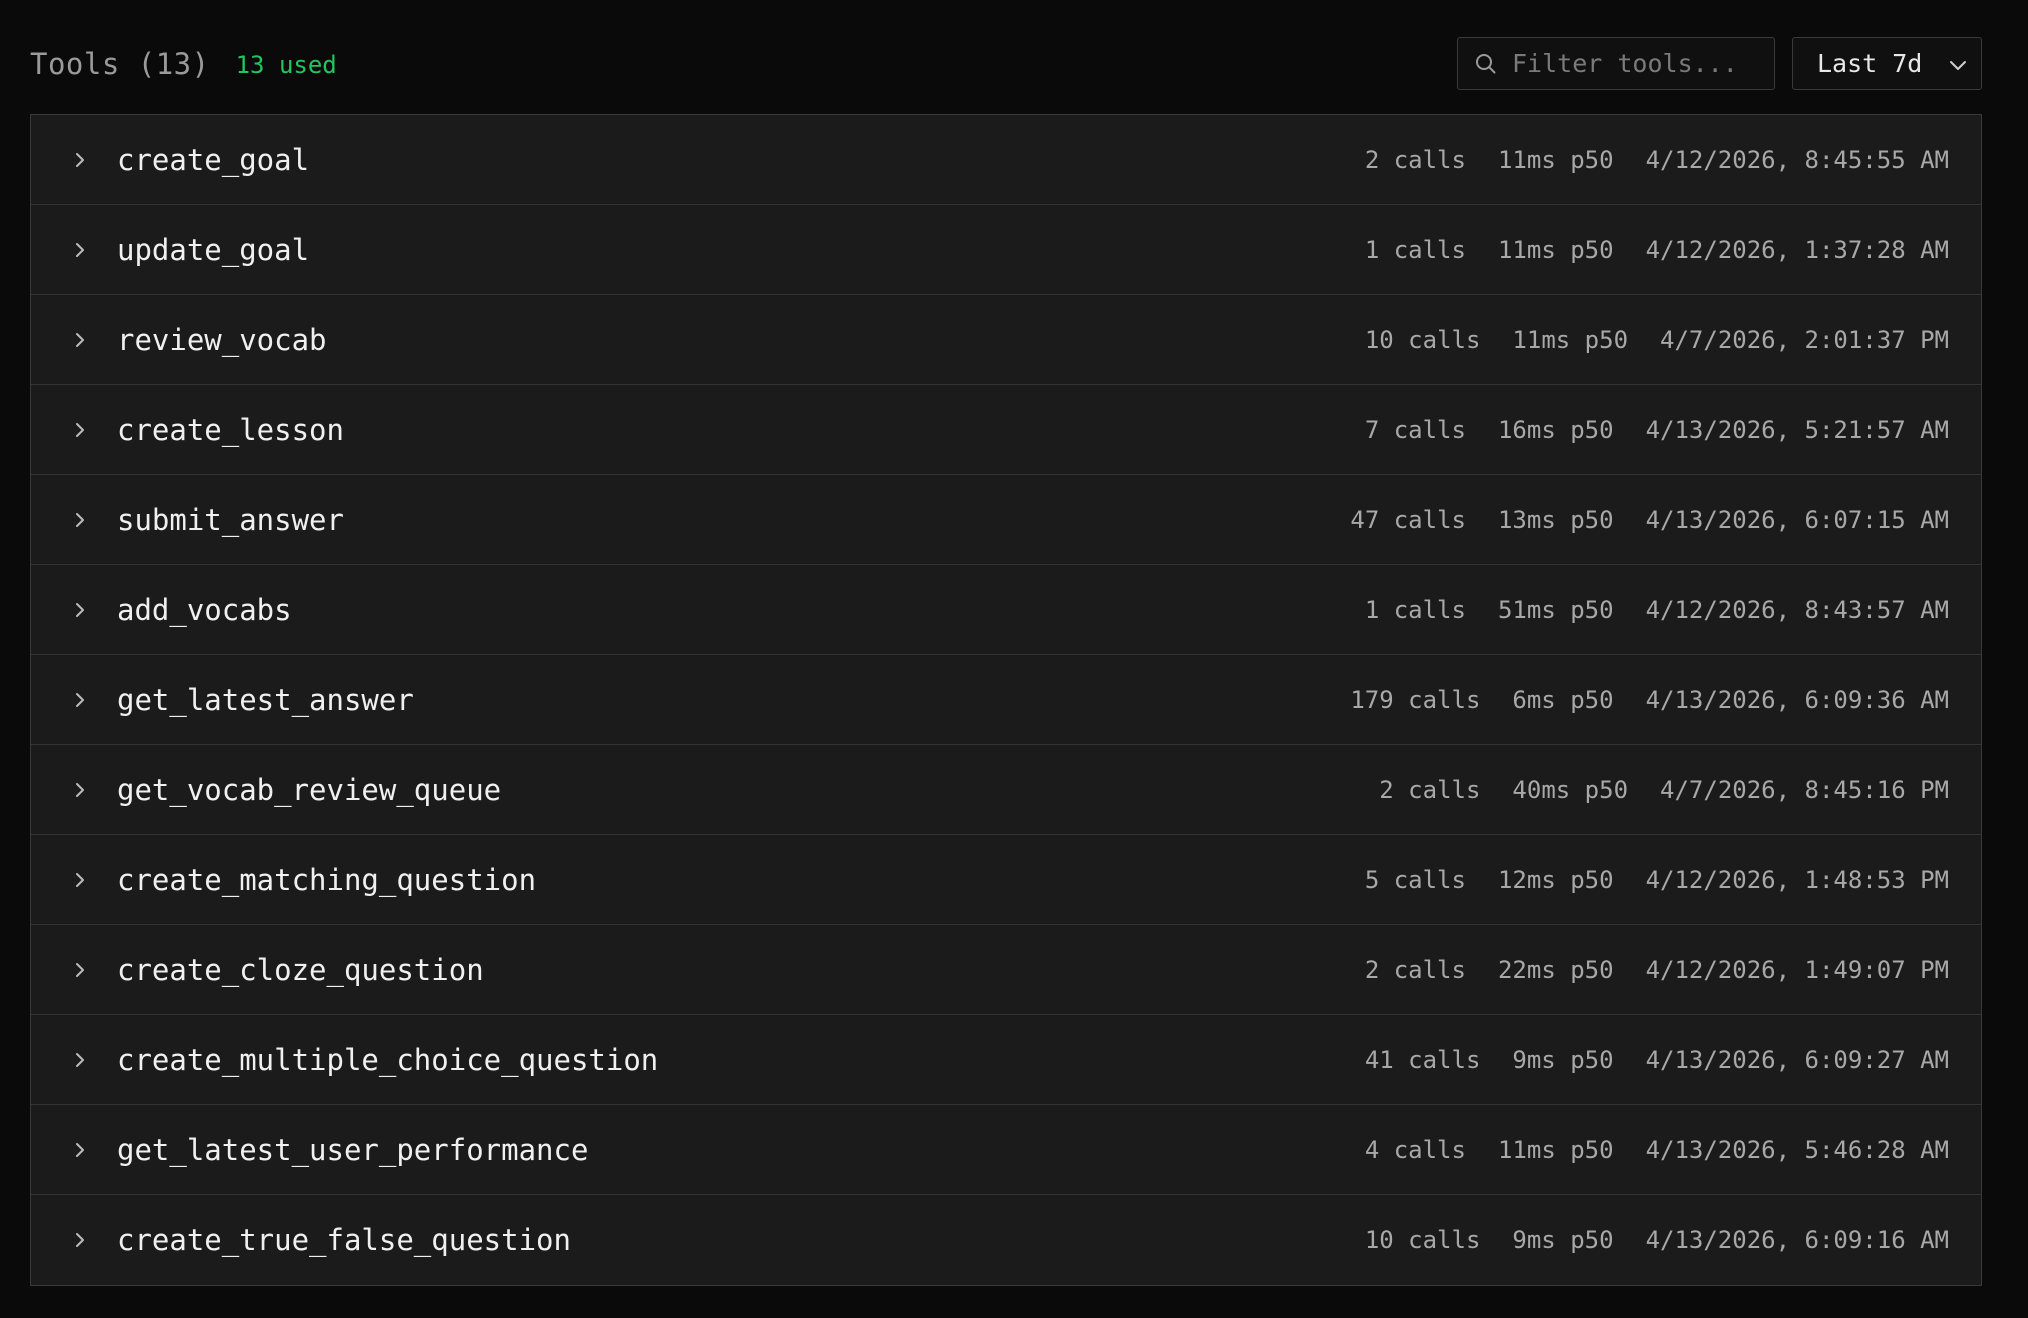 The width and height of the screenshot is (2028, 1318). Describe the element at coordinates (230, 429) in the screenshot. I see `tool-name: create_lesson` at that location.